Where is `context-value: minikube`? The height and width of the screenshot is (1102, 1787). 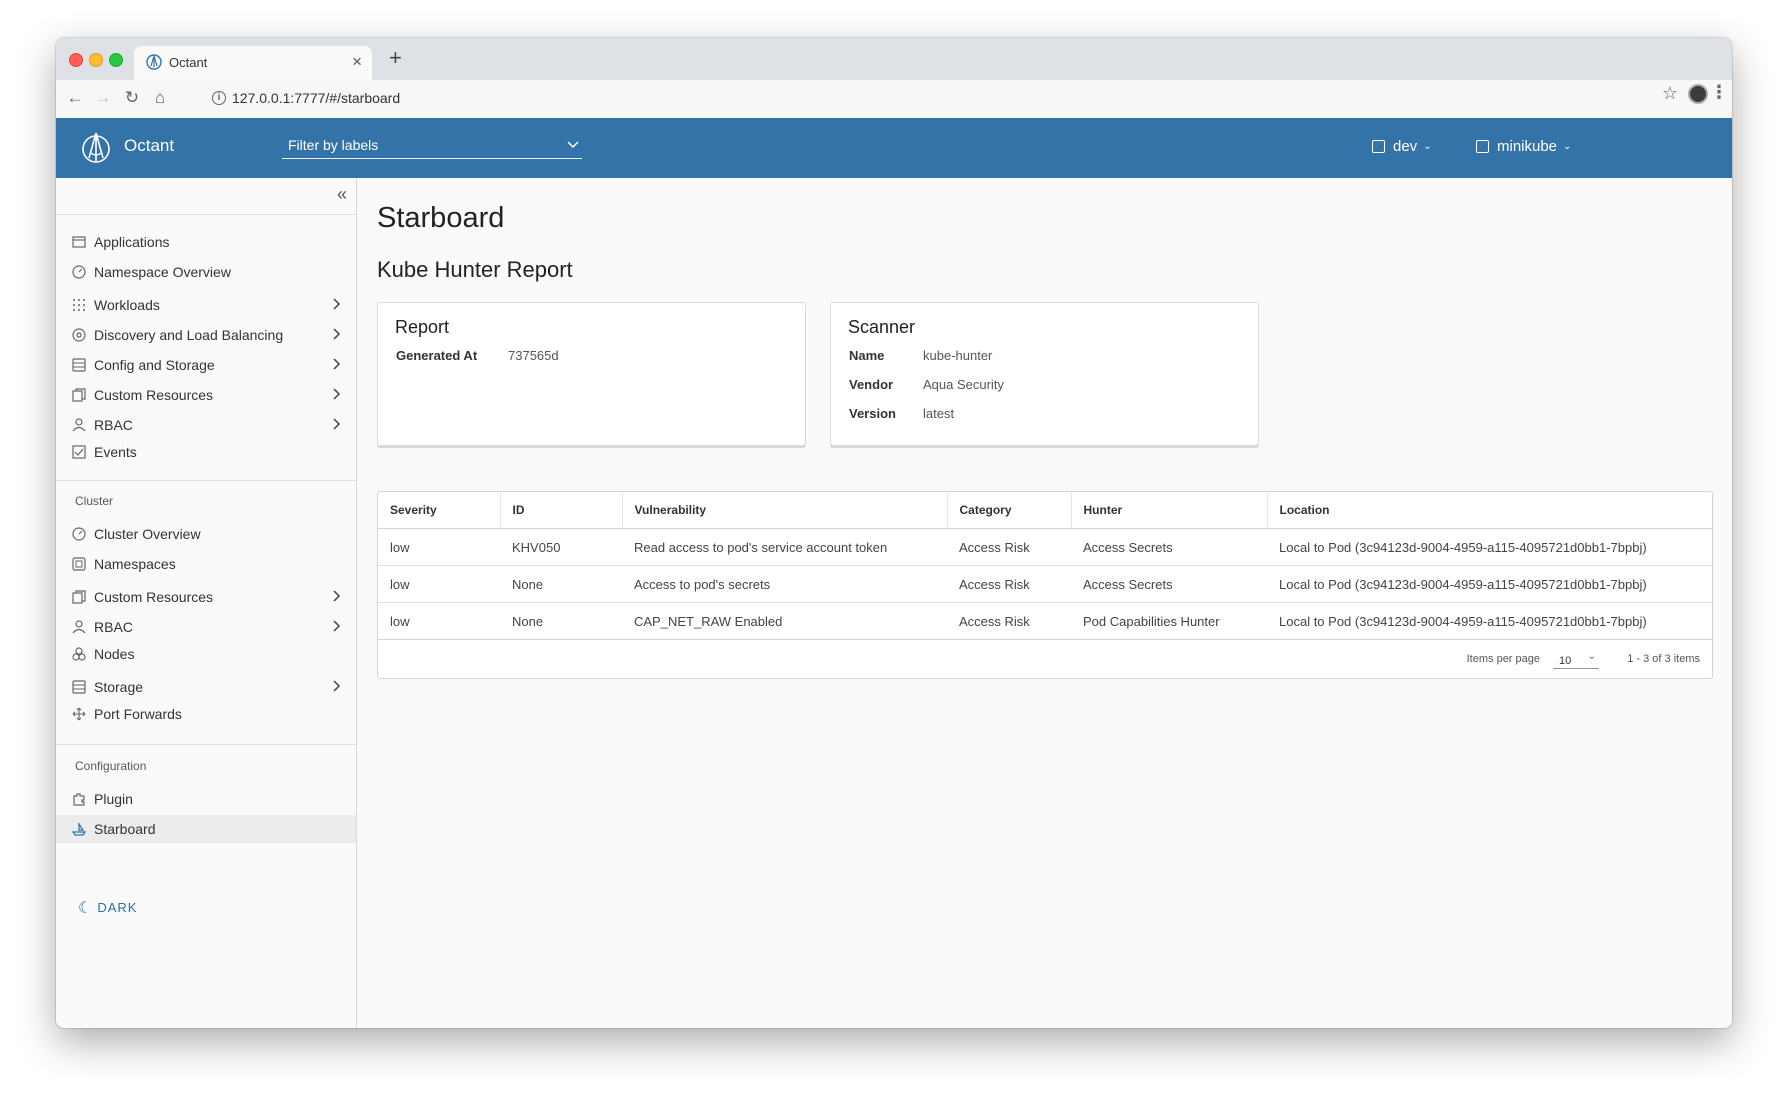
context-value: minikube is located at coordinates (1527, 146).